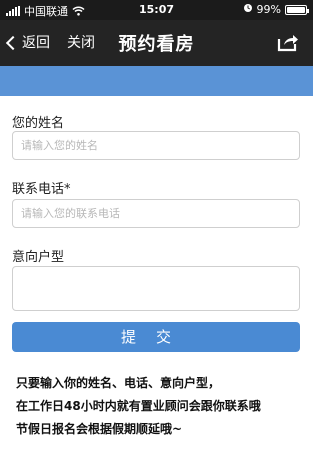  I want to click on name-input, so click(156, 145).